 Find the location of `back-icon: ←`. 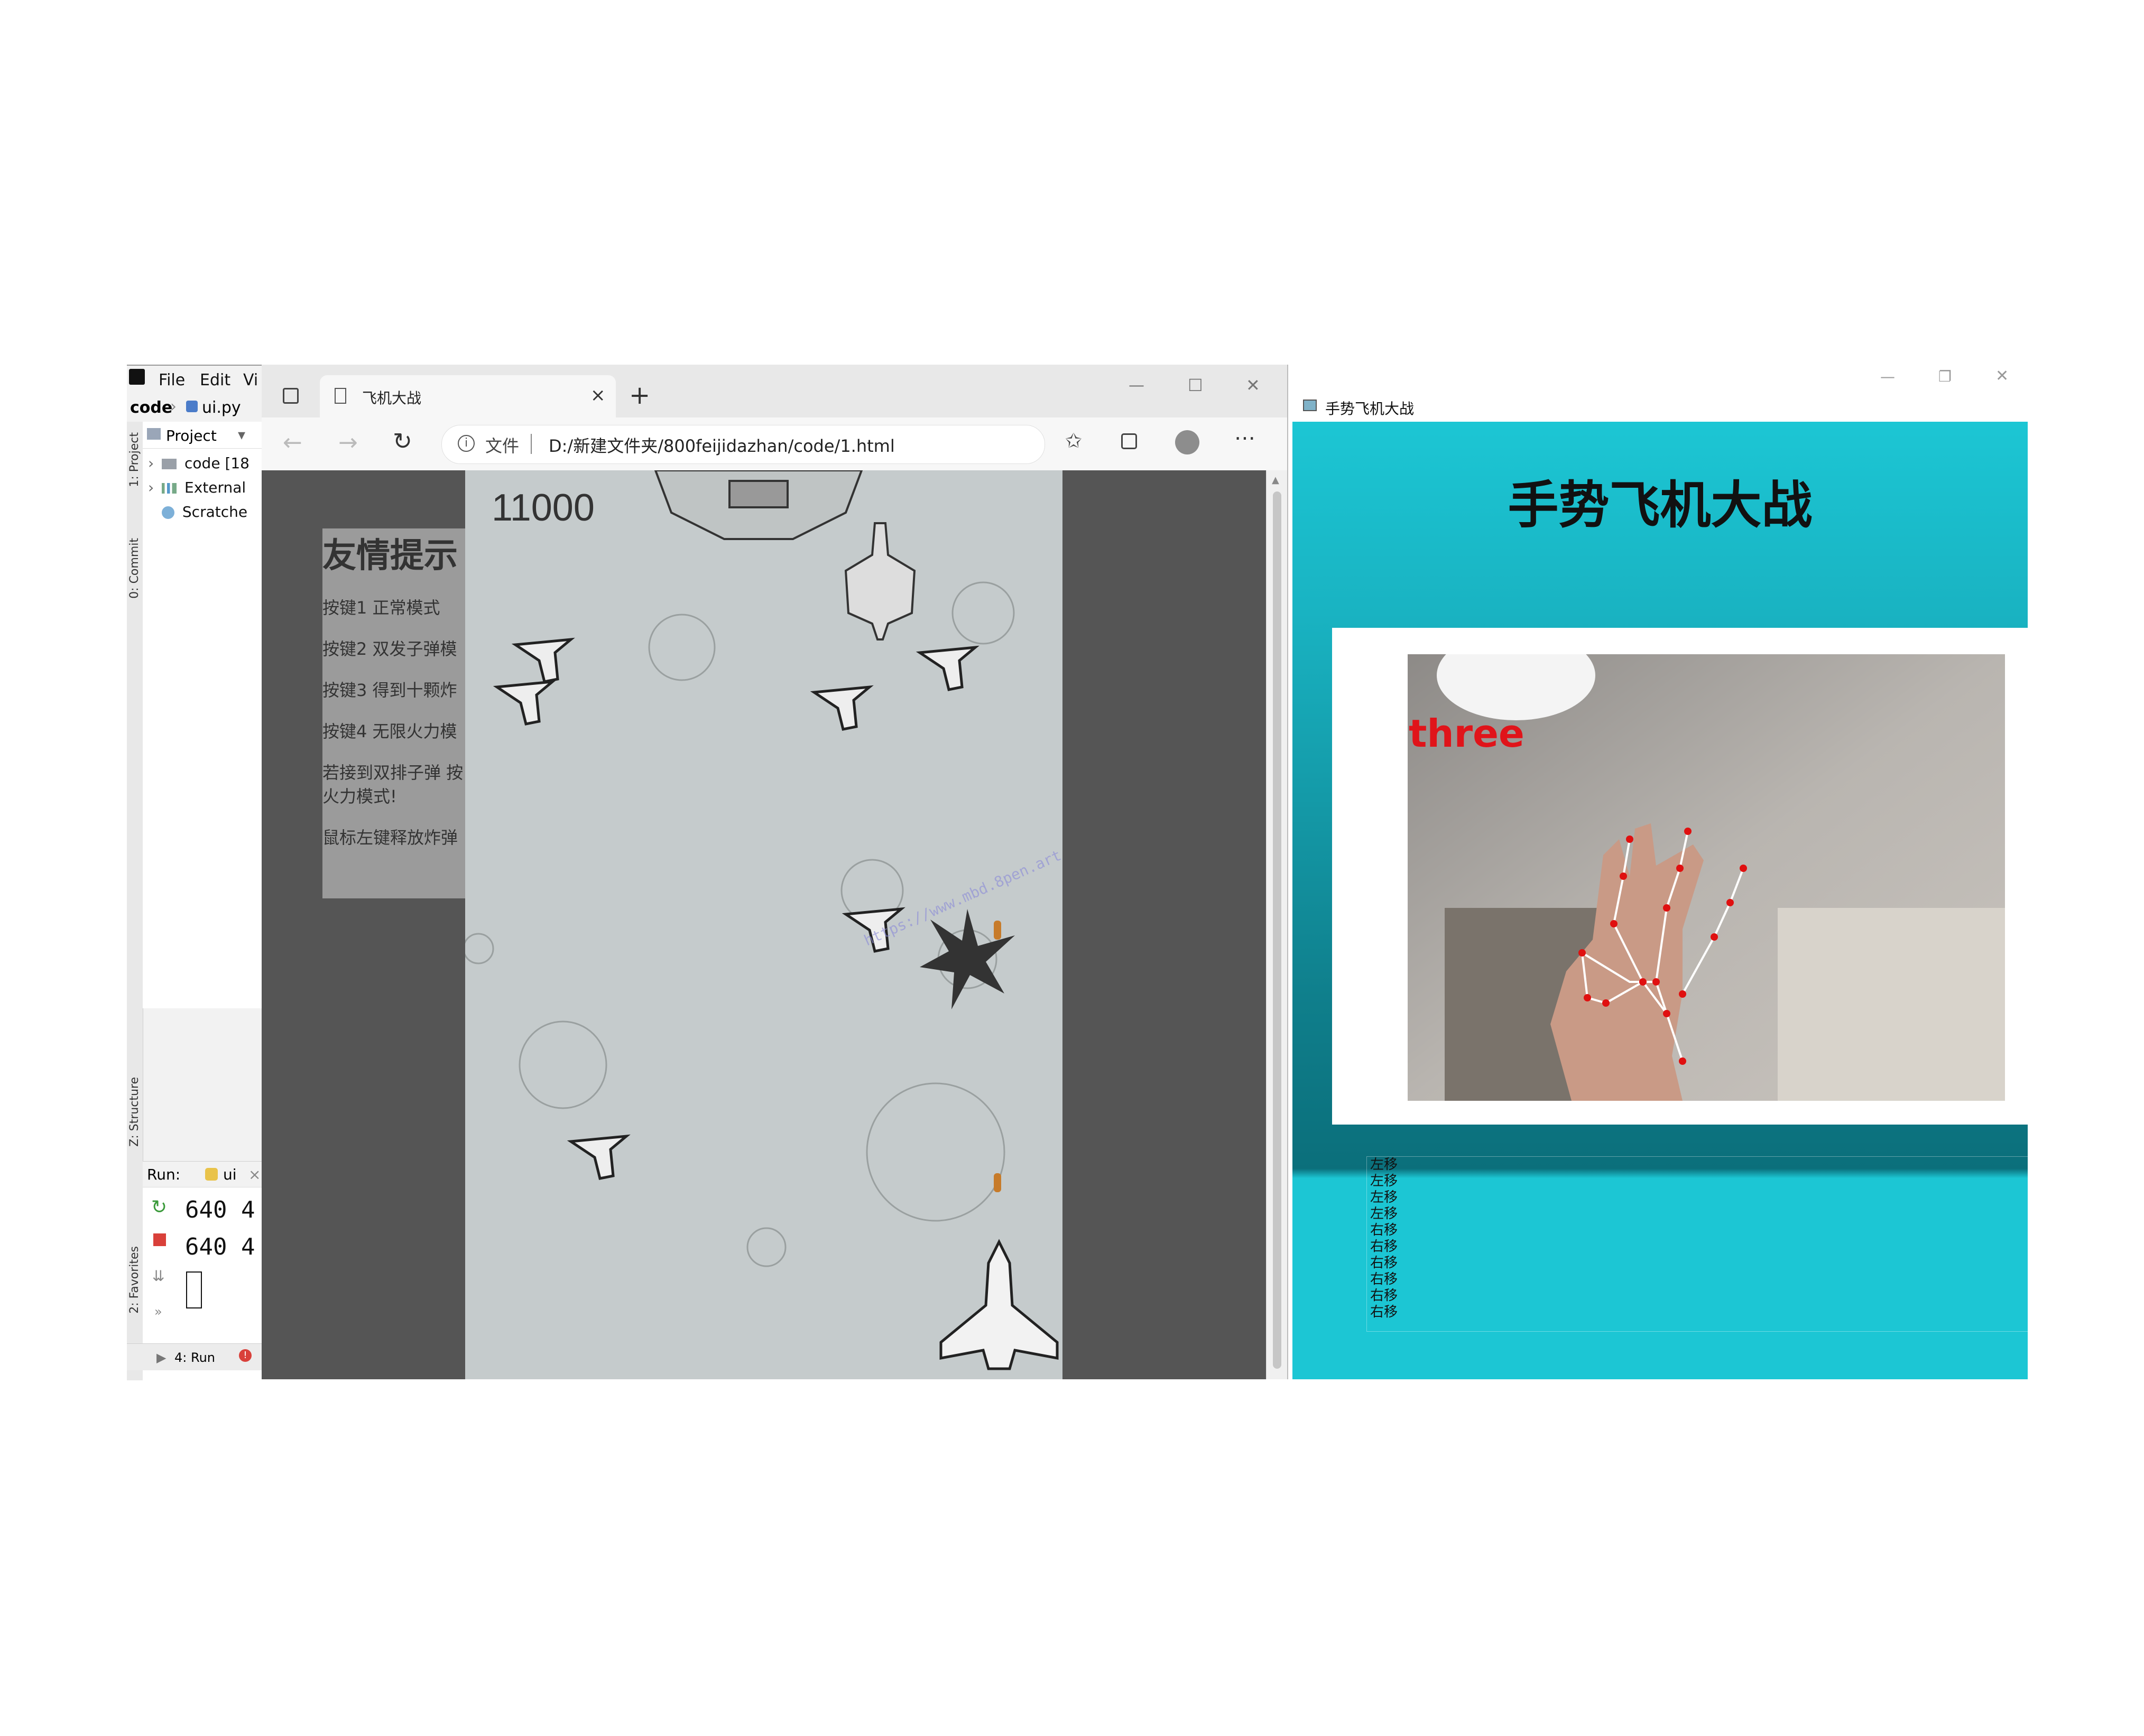

back-icon: ← is located at coordinates (293, 442).